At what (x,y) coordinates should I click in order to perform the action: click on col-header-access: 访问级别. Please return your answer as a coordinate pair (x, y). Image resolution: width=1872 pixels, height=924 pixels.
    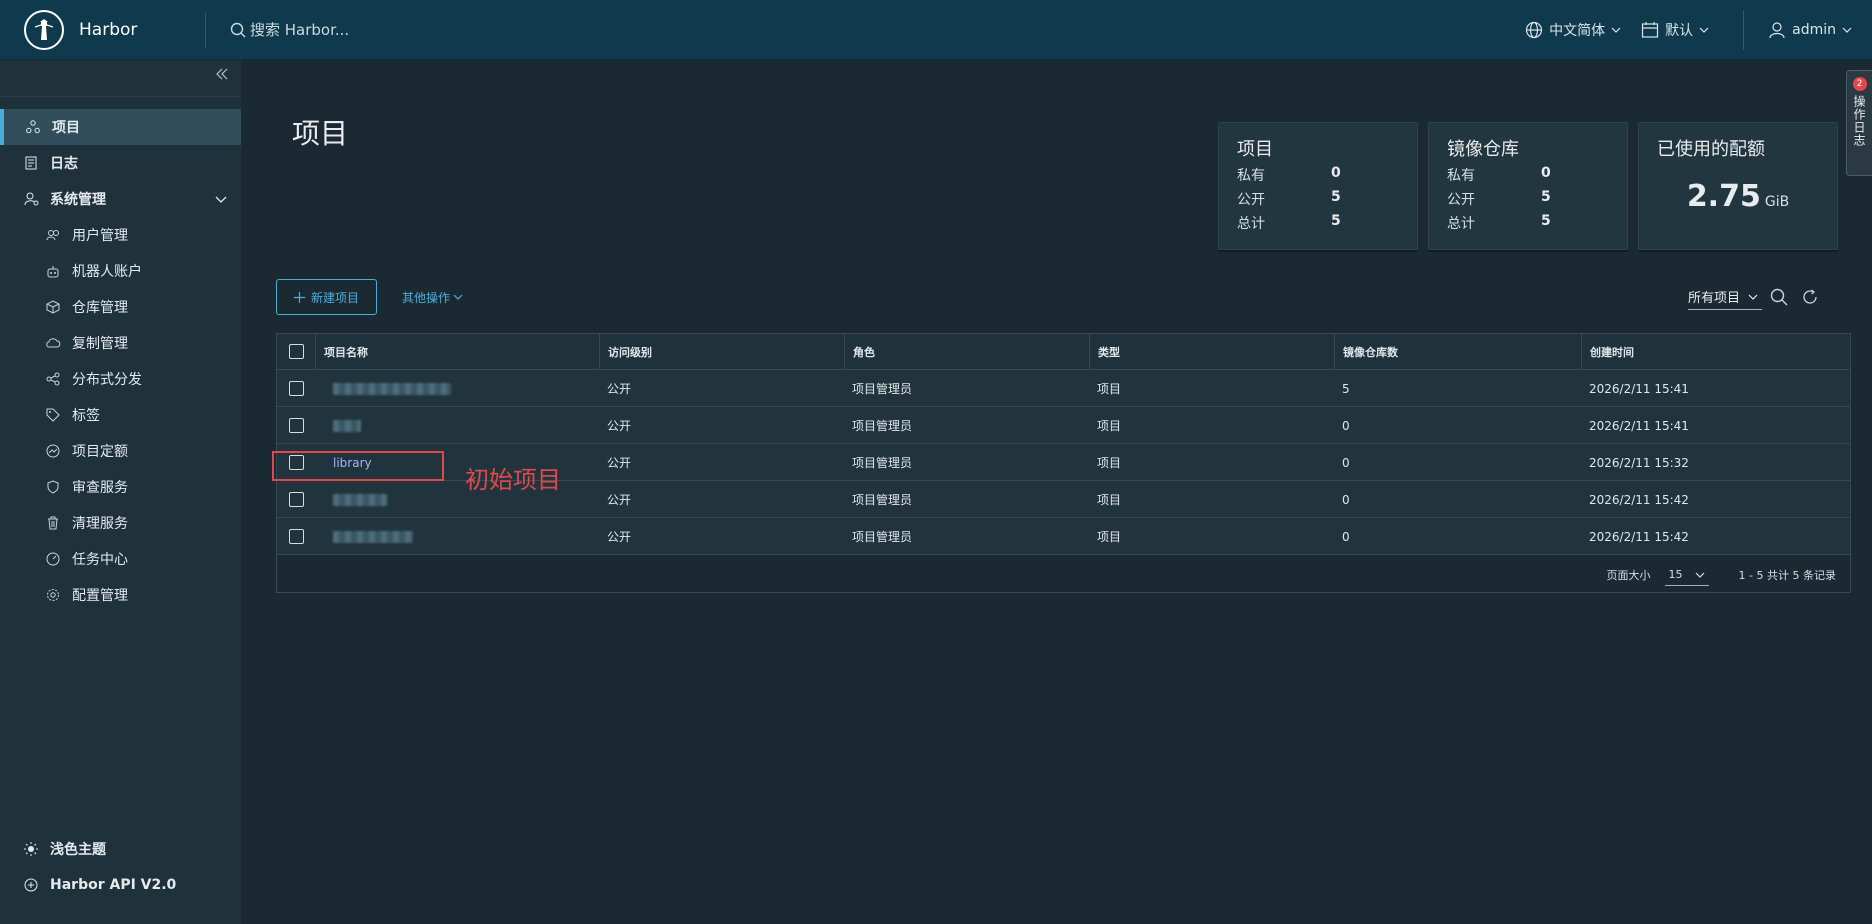
    Looking at the image, I should click on (721, 352).